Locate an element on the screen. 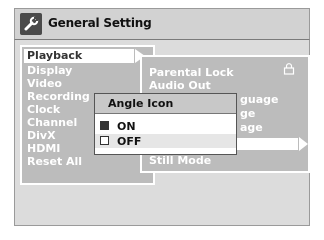 This screenshot has width=324, height=240. wrench-icon is located at coordinates (31, 24).